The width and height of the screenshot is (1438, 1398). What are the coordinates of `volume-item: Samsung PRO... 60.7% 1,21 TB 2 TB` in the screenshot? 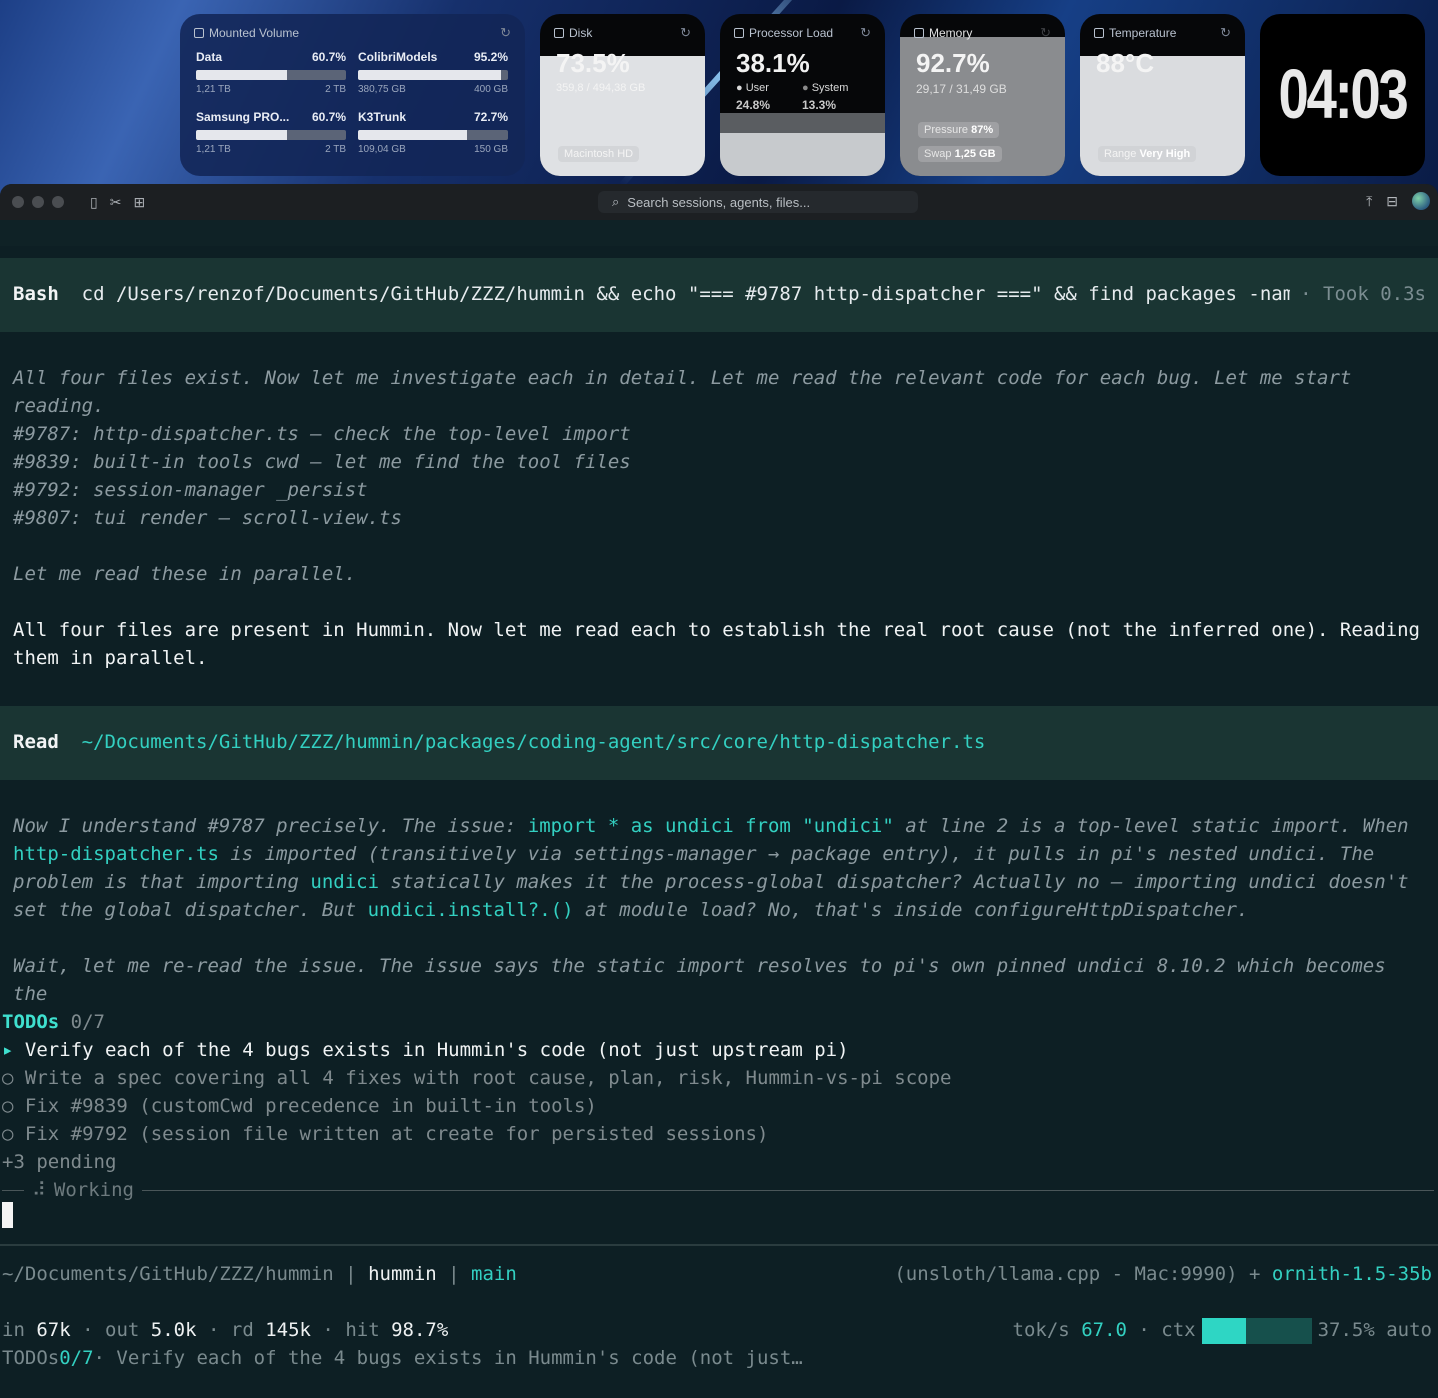 It's located at (271, 132).